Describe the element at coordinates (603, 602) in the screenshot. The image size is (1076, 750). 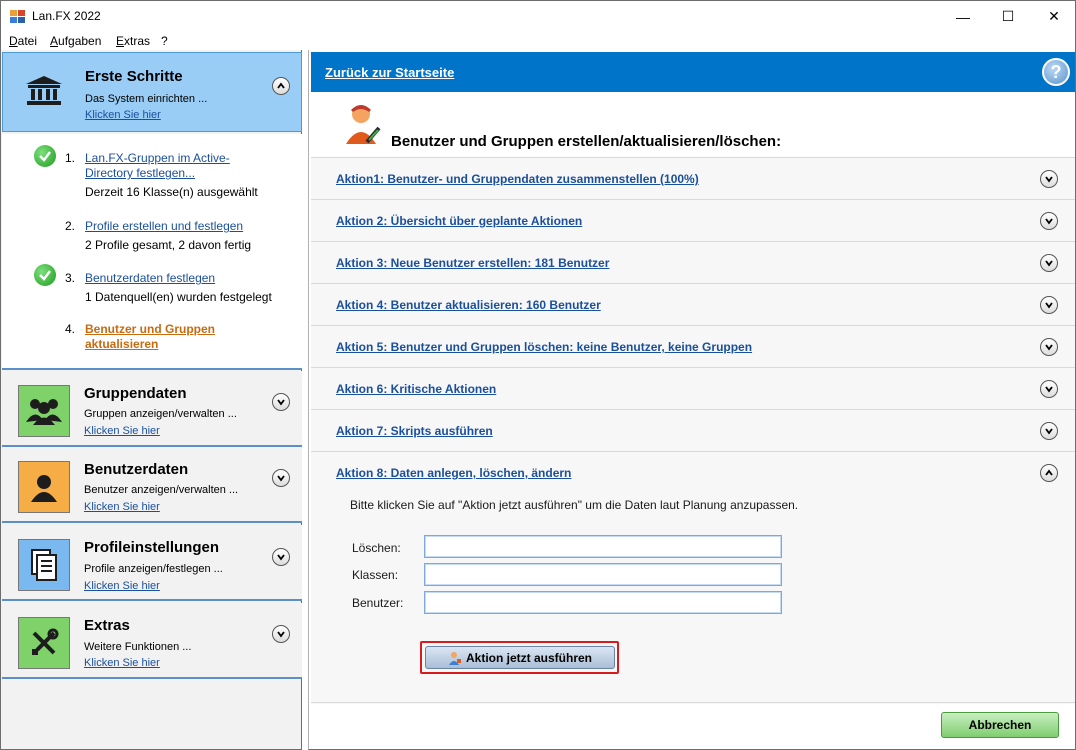
I see `benutzer-field` at that location.